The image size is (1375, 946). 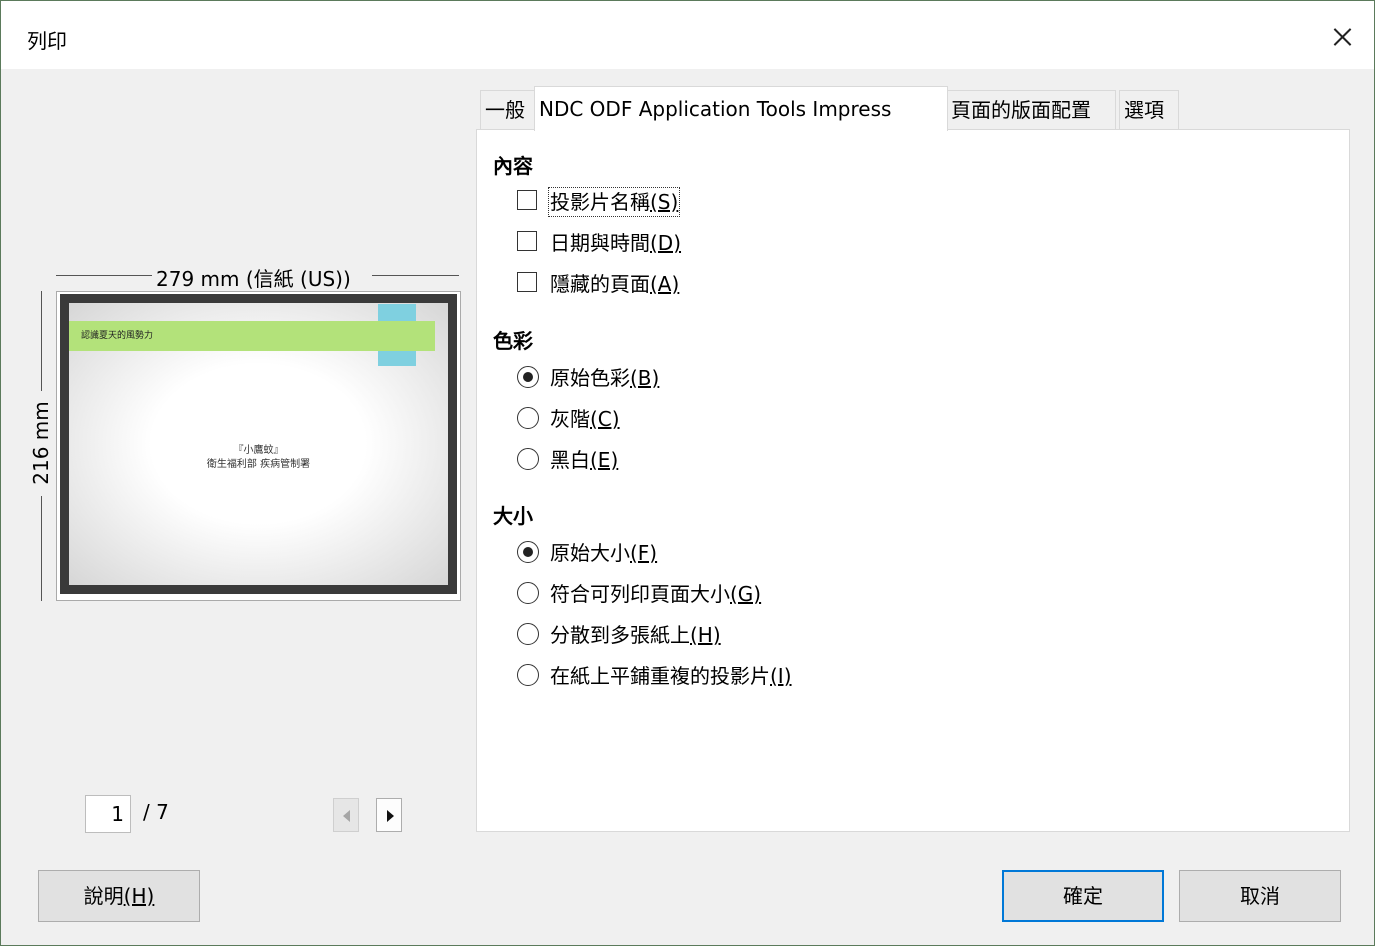 I want to click on radio-label: 原始大小, so click(x=590, y=553).